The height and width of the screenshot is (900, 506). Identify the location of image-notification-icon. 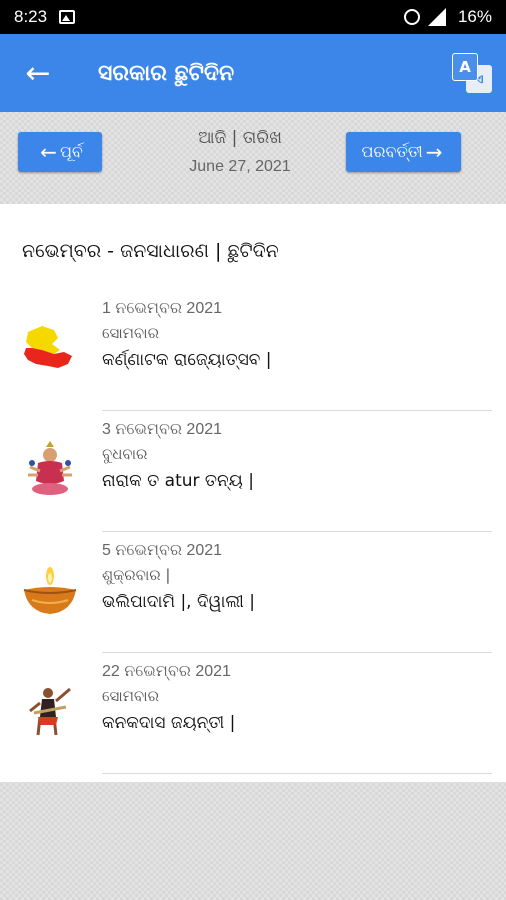
(67, 17).